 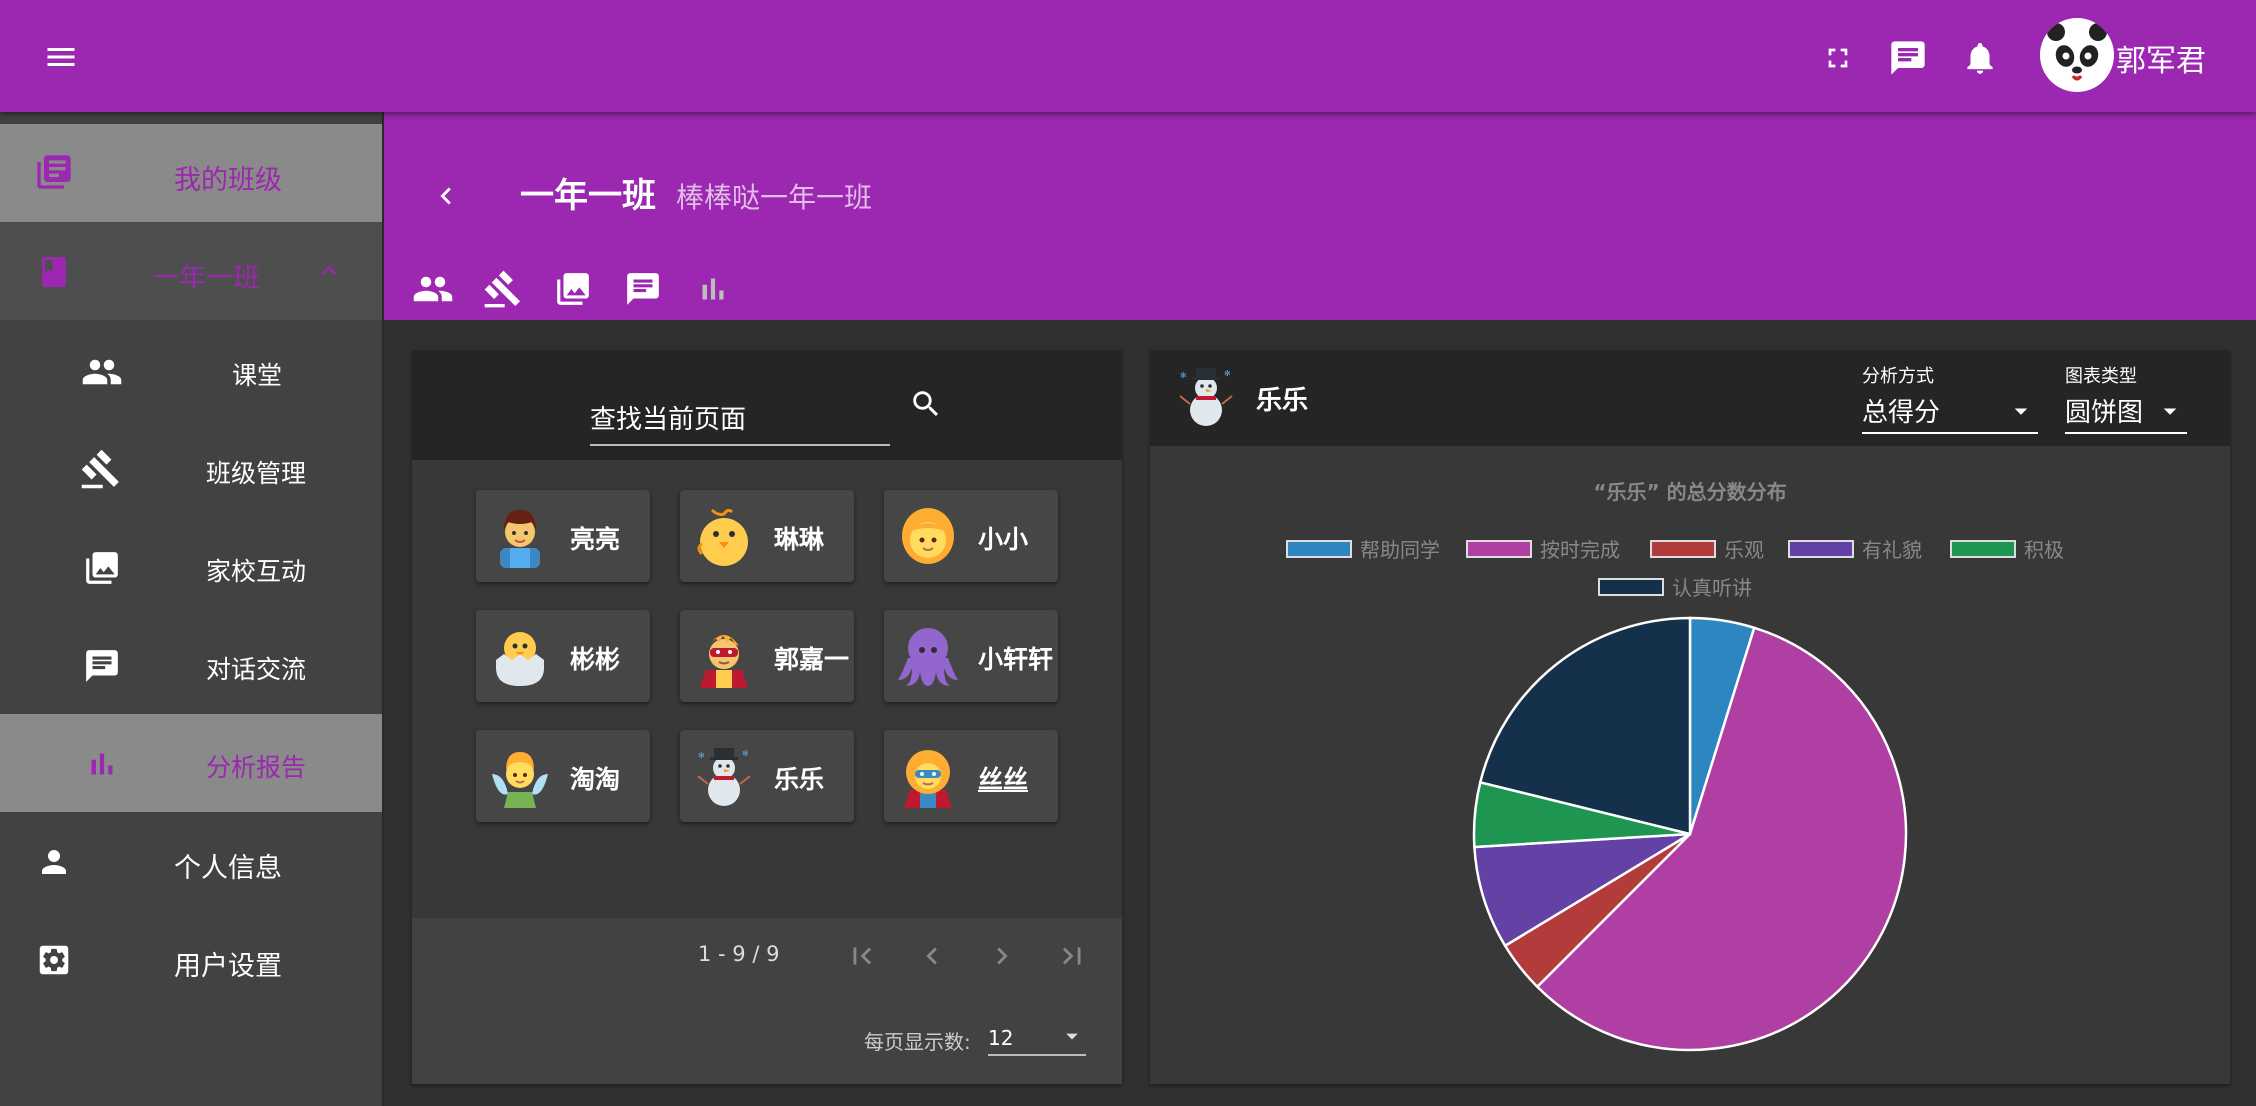 I want to click on book-icon, so click(x=54, y=272).